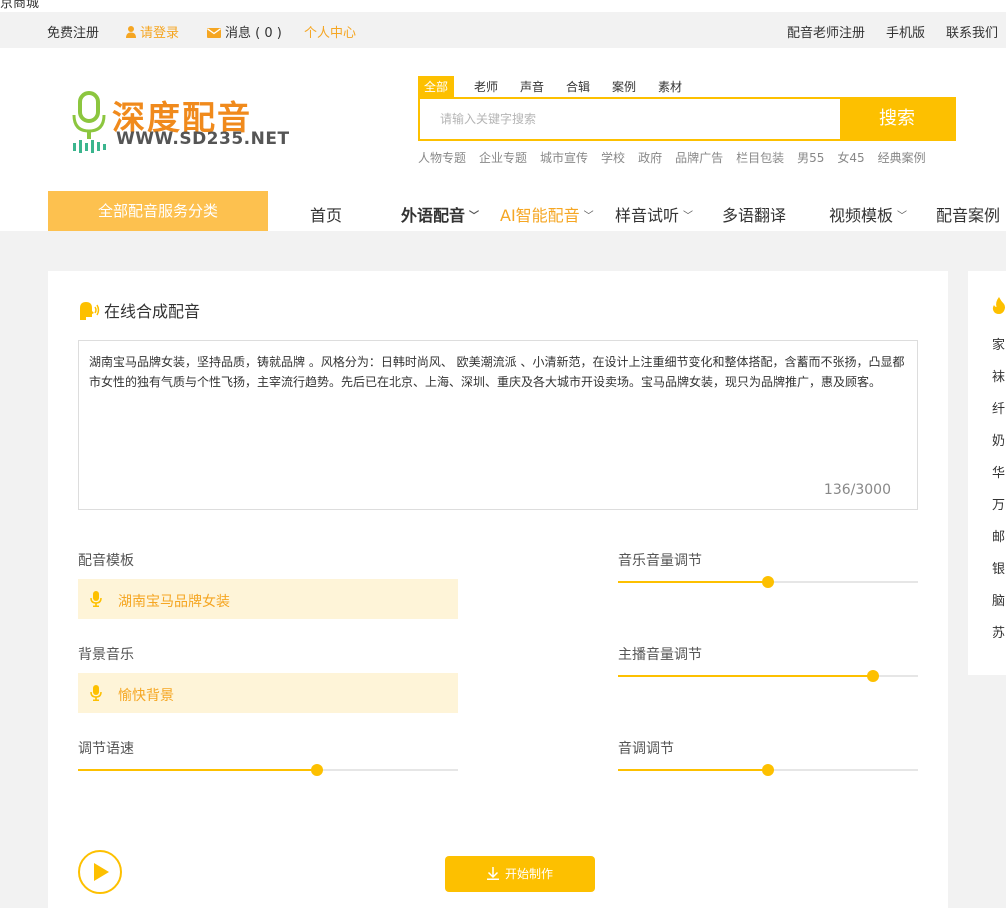 This screenshot has height=908, width=1006. I want to click on search-tab-material: 素材, so click(670, 87).